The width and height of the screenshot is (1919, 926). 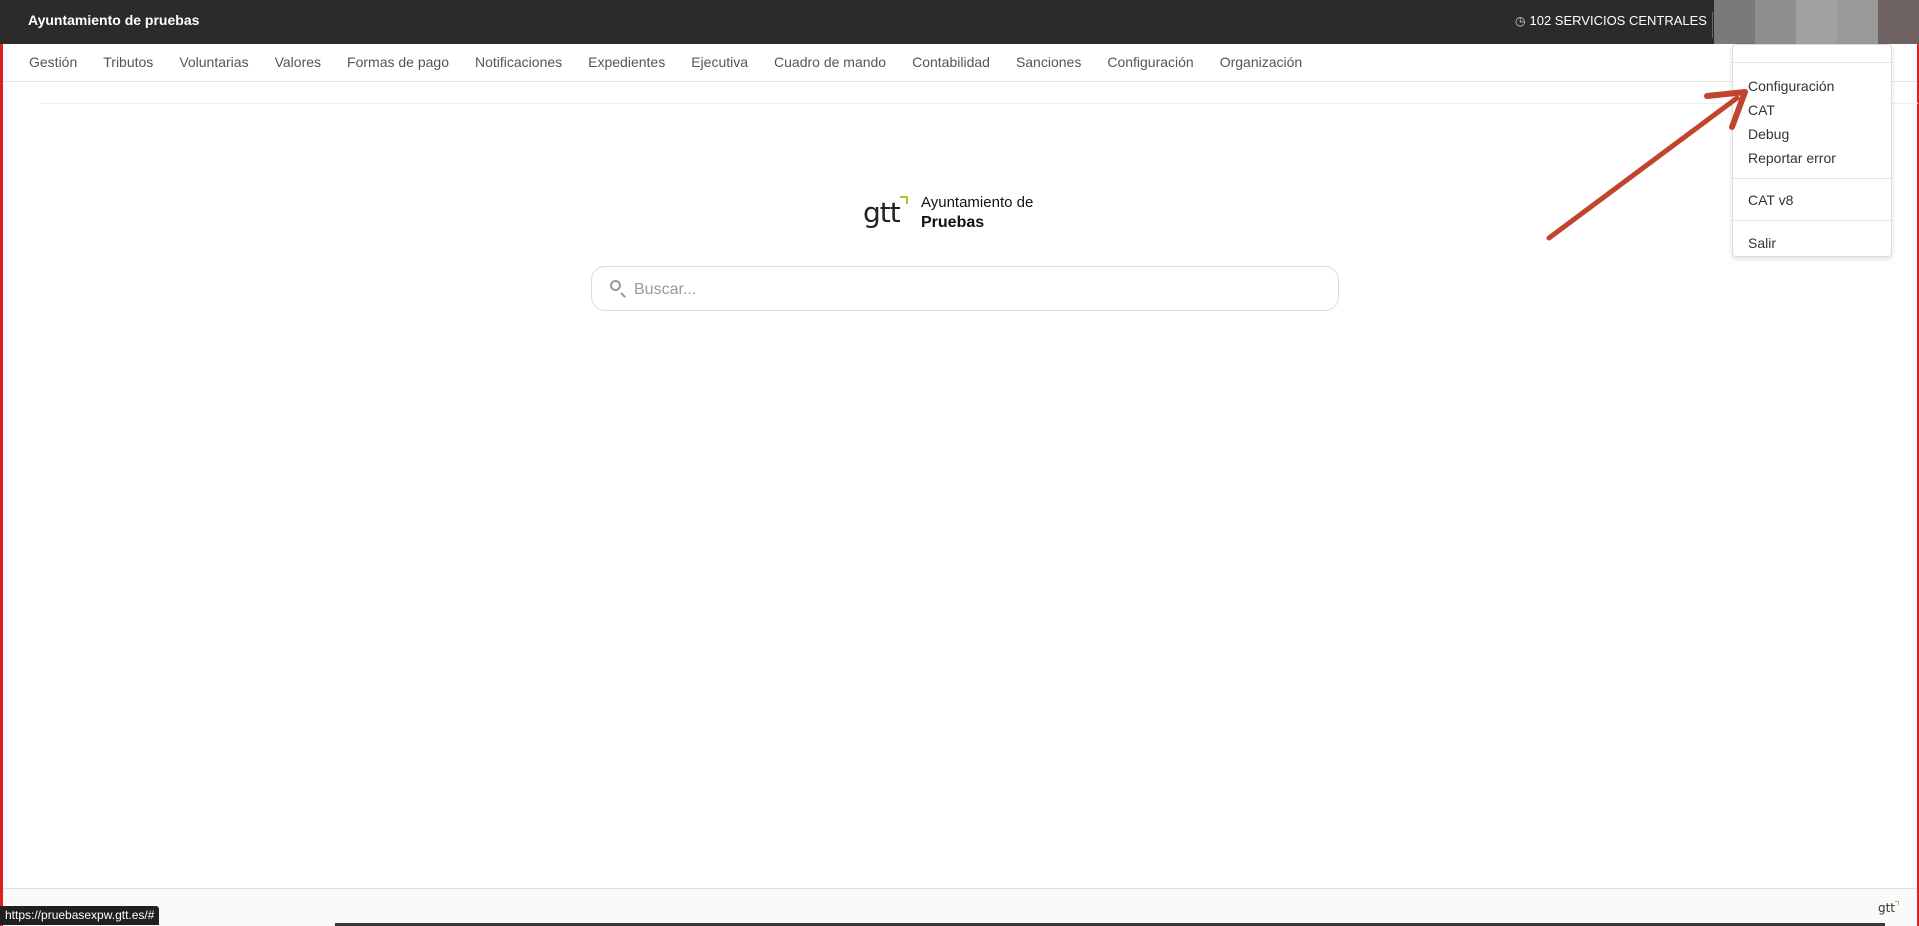 What do you see at coordinates (518, 62) in the screenshot?
I see `menu-item-notificaciones: Notificaciones` at bounding box center [518, 62].